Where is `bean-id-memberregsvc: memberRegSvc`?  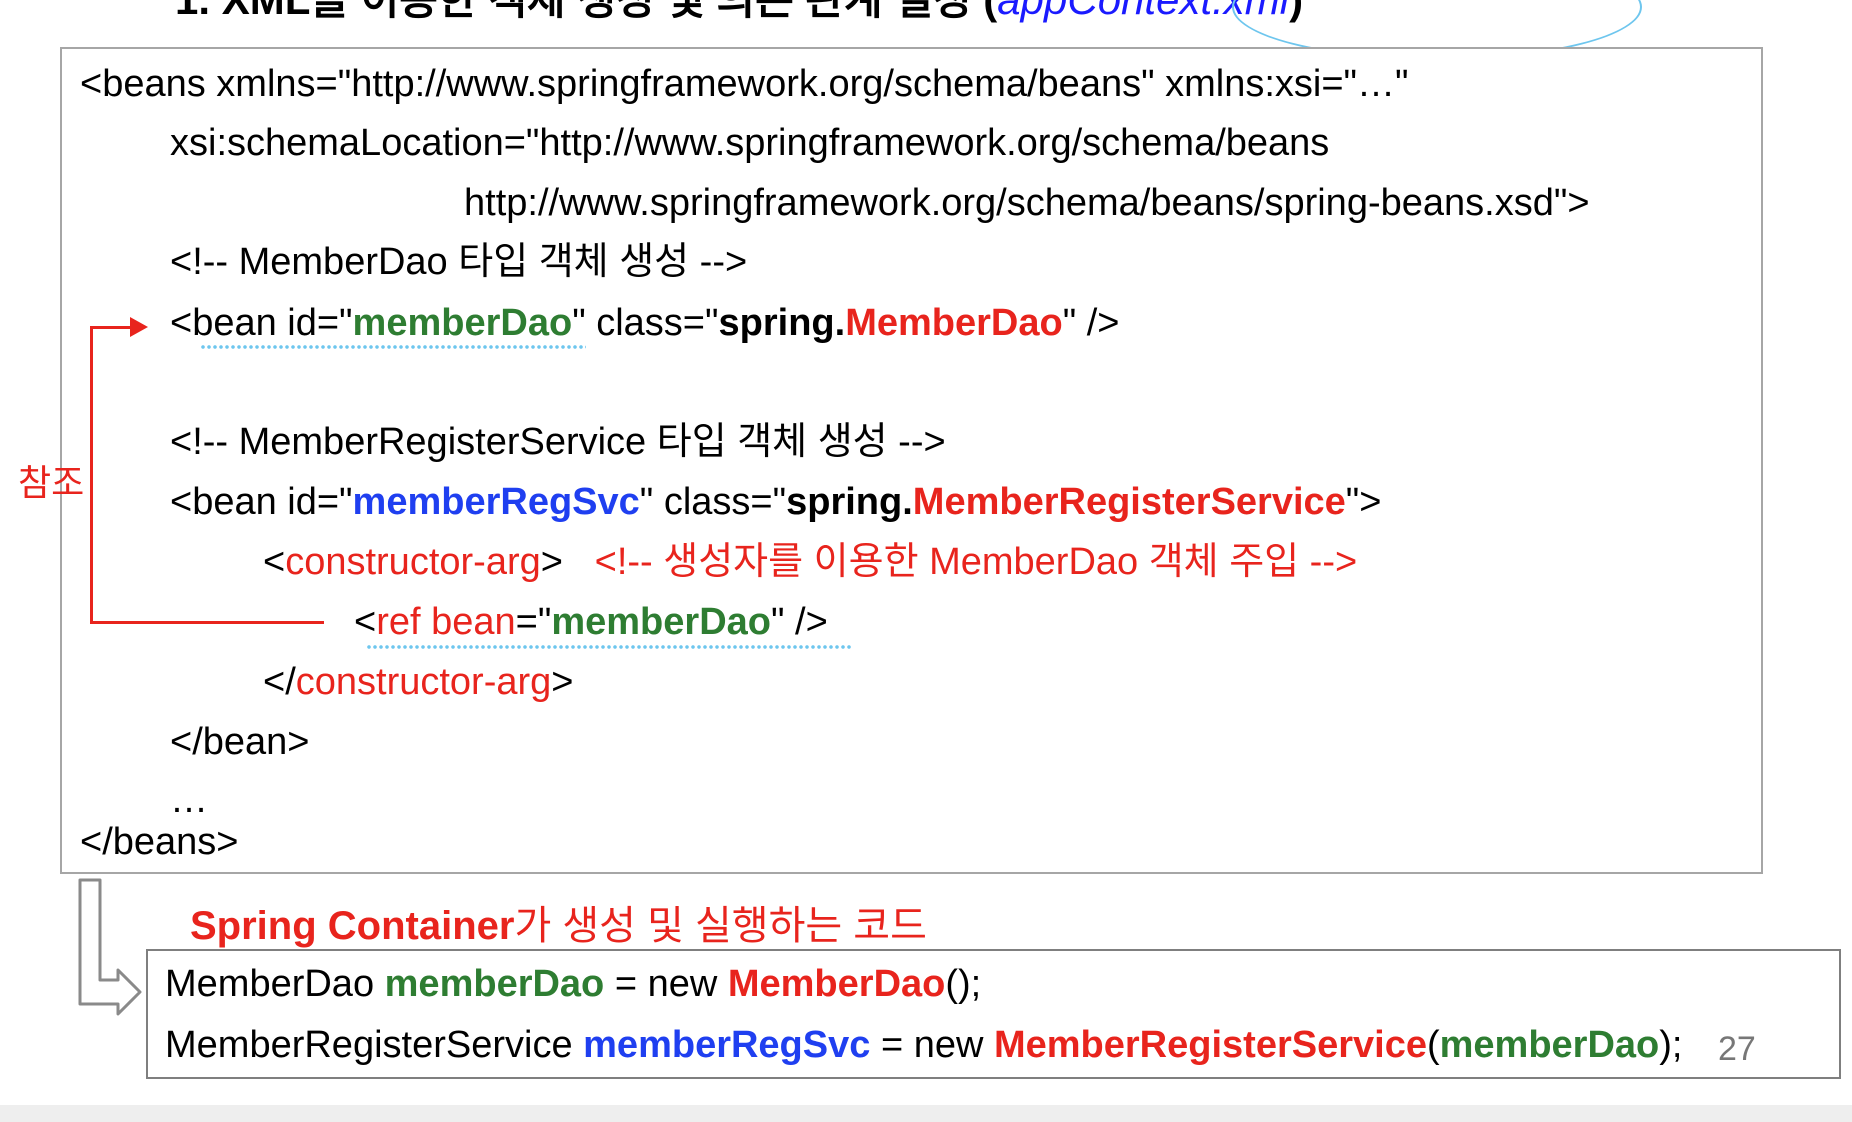
bean-id-memberregsvc: memberRegSvc is located at coordinates (496, 502).